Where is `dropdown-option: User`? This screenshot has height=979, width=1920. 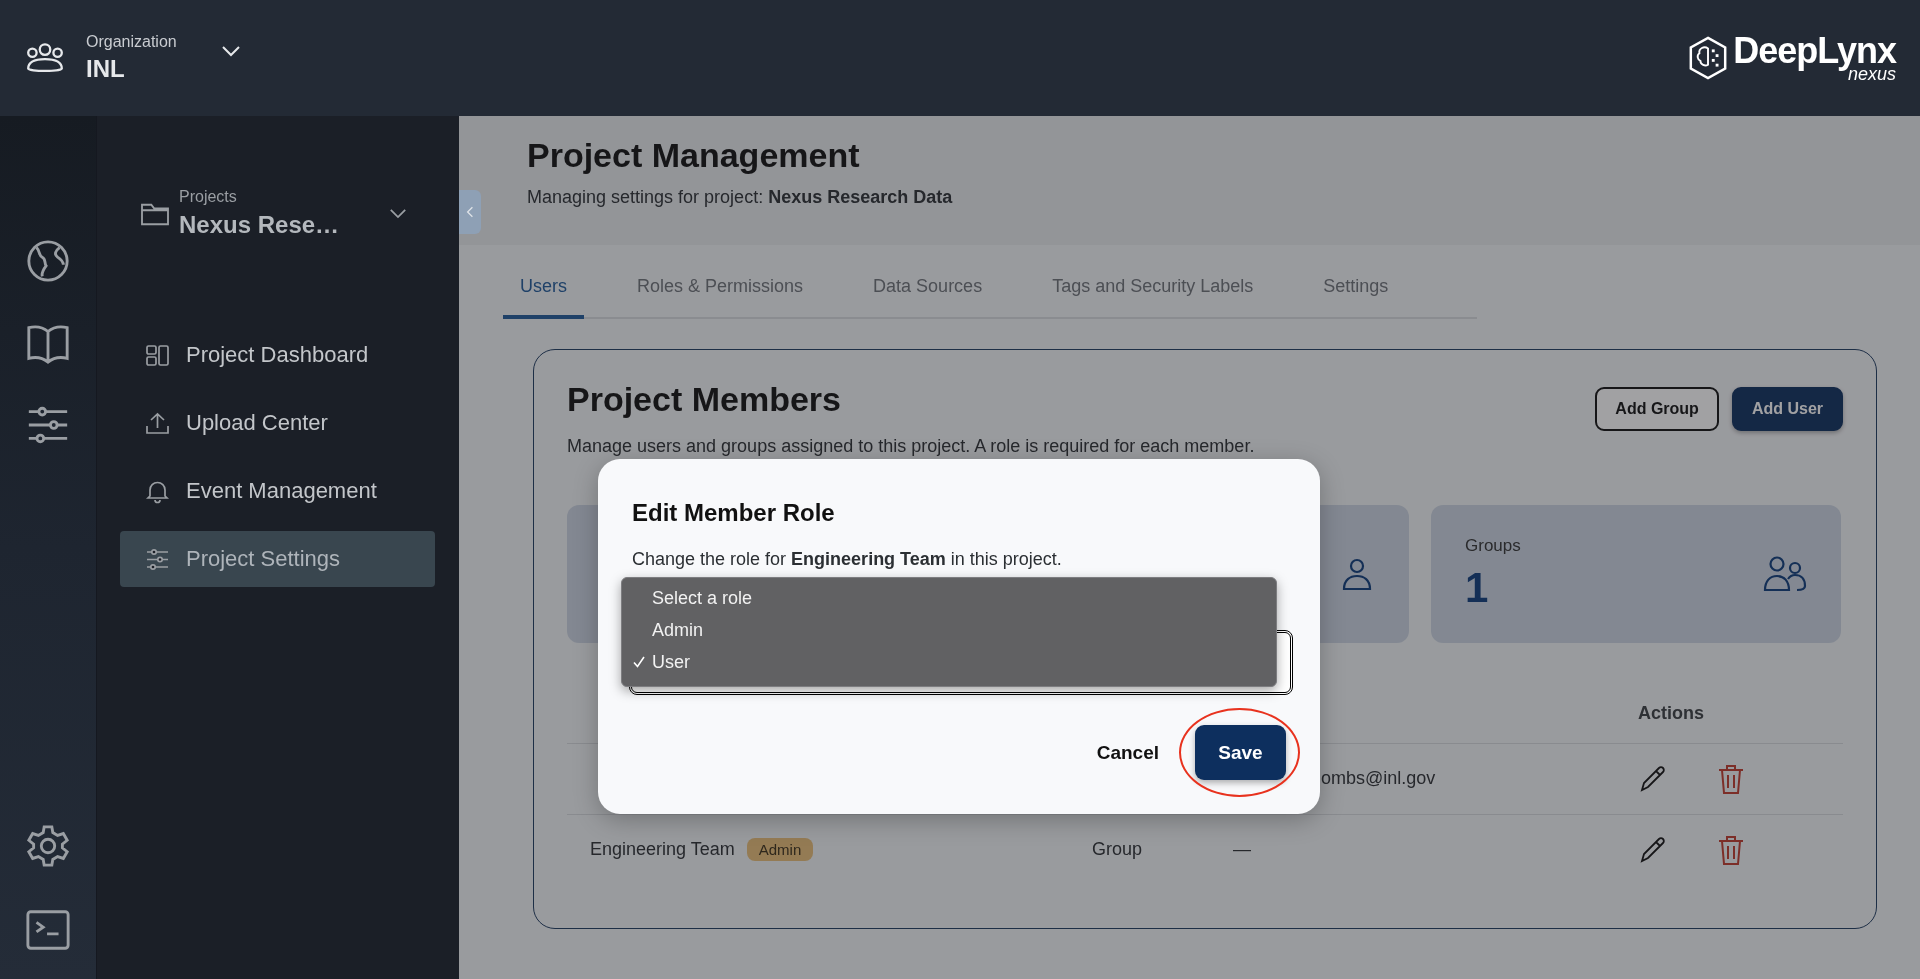
dropdown-option: User is located at coordinates (949, 662).